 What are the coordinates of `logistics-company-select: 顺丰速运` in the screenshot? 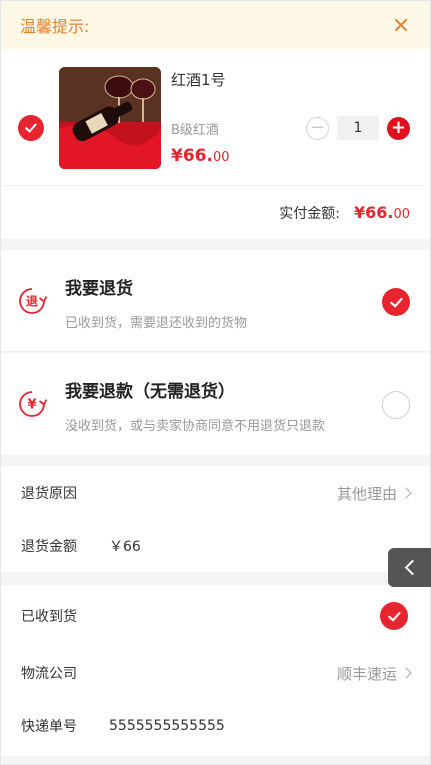 It's located at (374, 673).